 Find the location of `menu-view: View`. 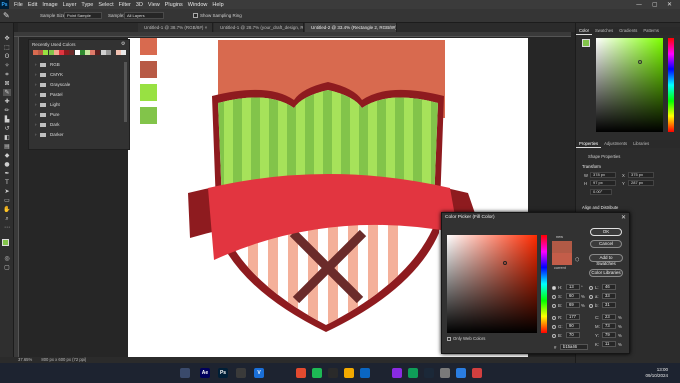

menu-view: View is located at coordinates (154, 5).